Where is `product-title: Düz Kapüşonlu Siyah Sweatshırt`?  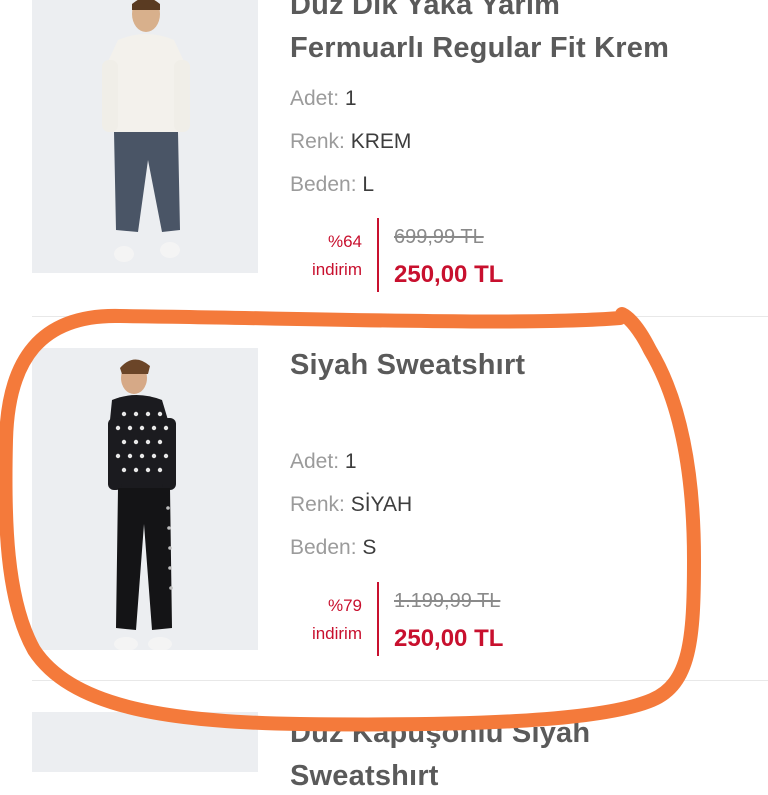 product-title: Düz Kapüşonlu Siyah Sweatshırt is located at coordinates (440, 754).